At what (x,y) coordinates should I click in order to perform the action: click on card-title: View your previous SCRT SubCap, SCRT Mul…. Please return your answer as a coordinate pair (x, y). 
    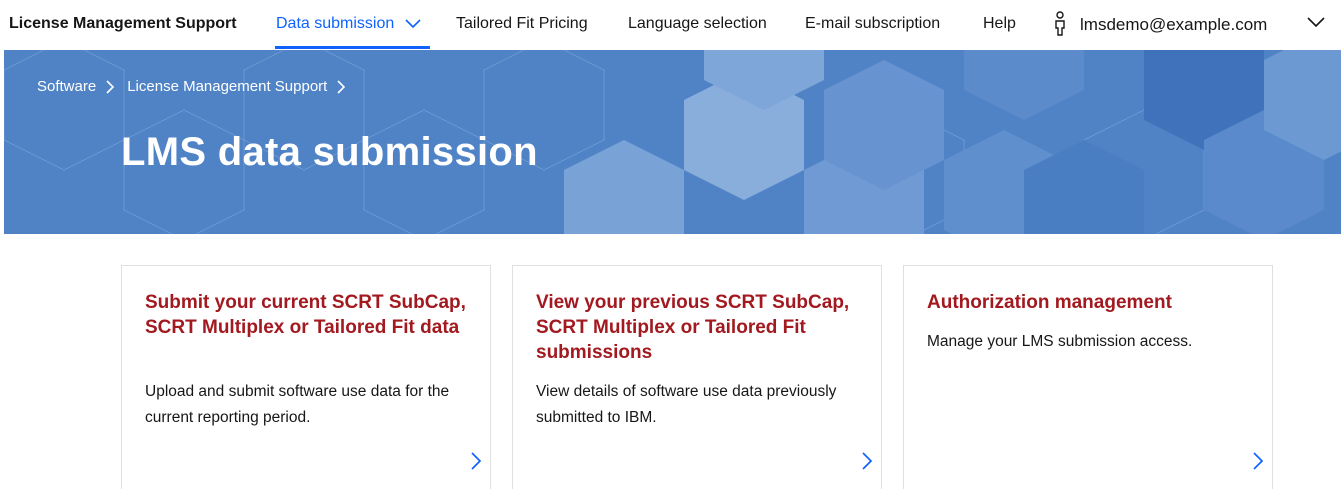
    Looking at the image, I should click on (693, 327).